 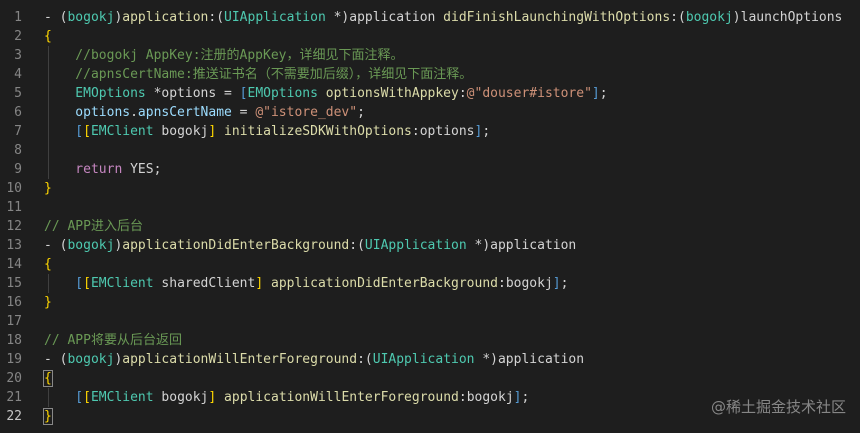 I want to click on code-line: 17, so click(x=430, y=321).